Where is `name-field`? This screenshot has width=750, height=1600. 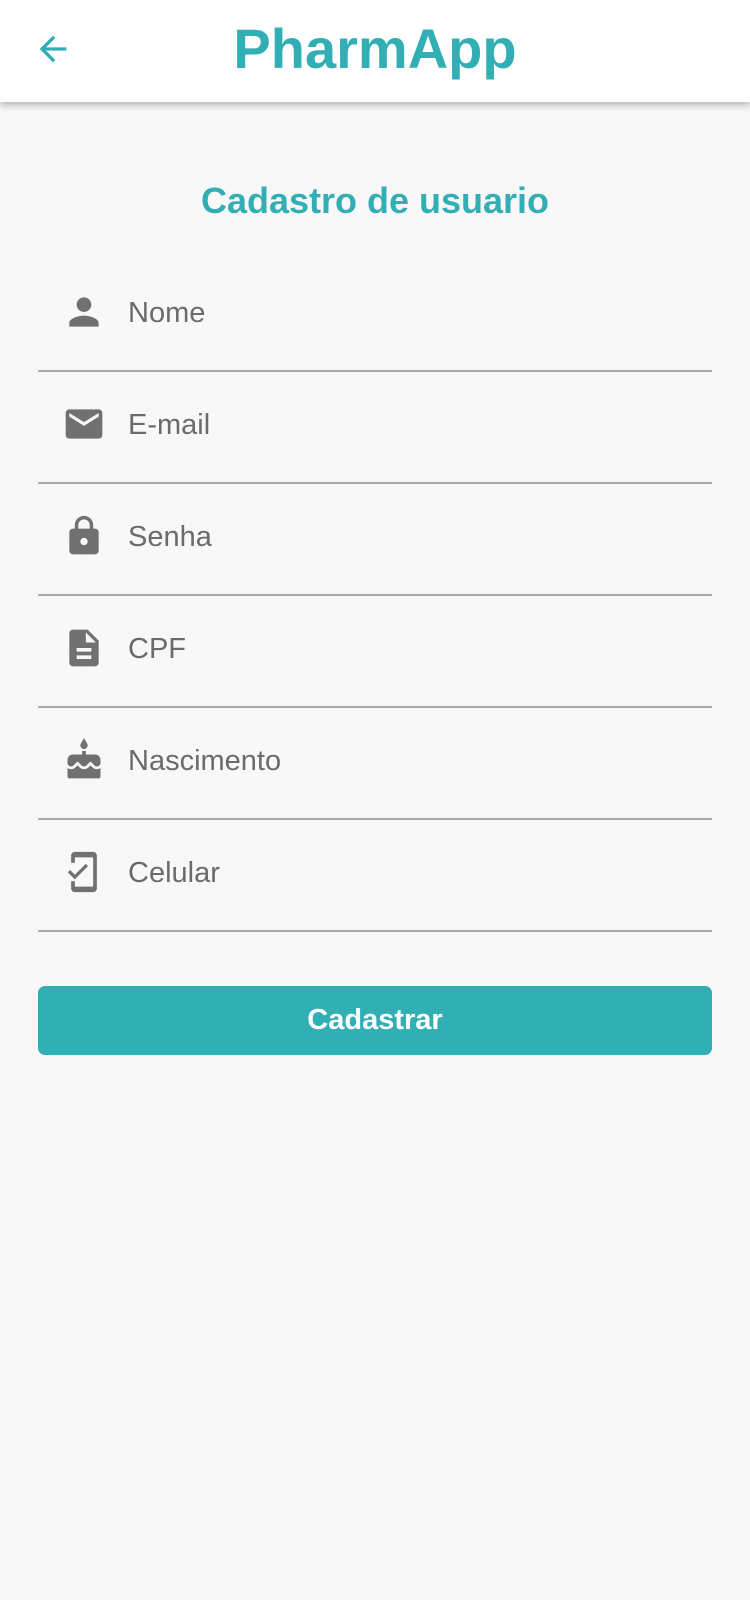
name-field is located at coordinates (375, 316).